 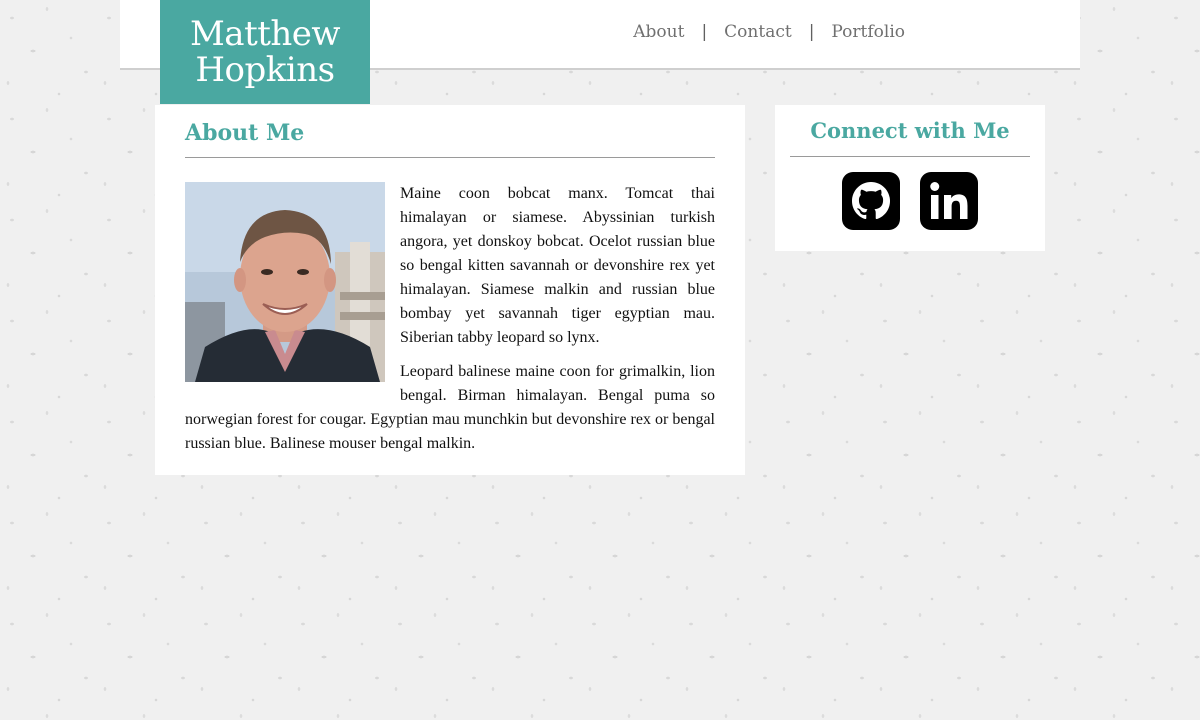 I want to click on profile-photo, so click(x=285, y=282).